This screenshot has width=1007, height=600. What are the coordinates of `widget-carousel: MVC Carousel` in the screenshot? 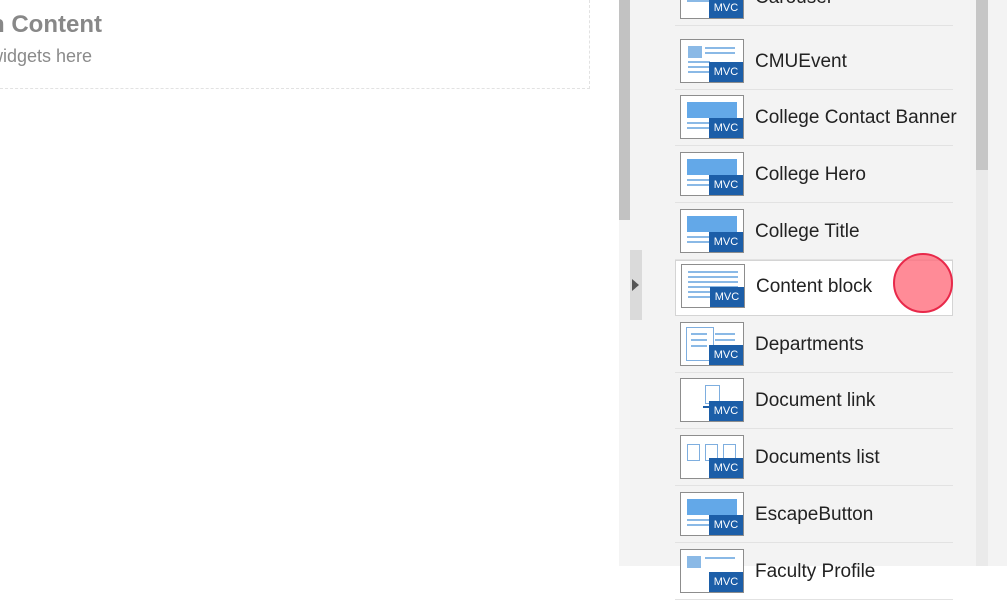 It's located at (814, 13).